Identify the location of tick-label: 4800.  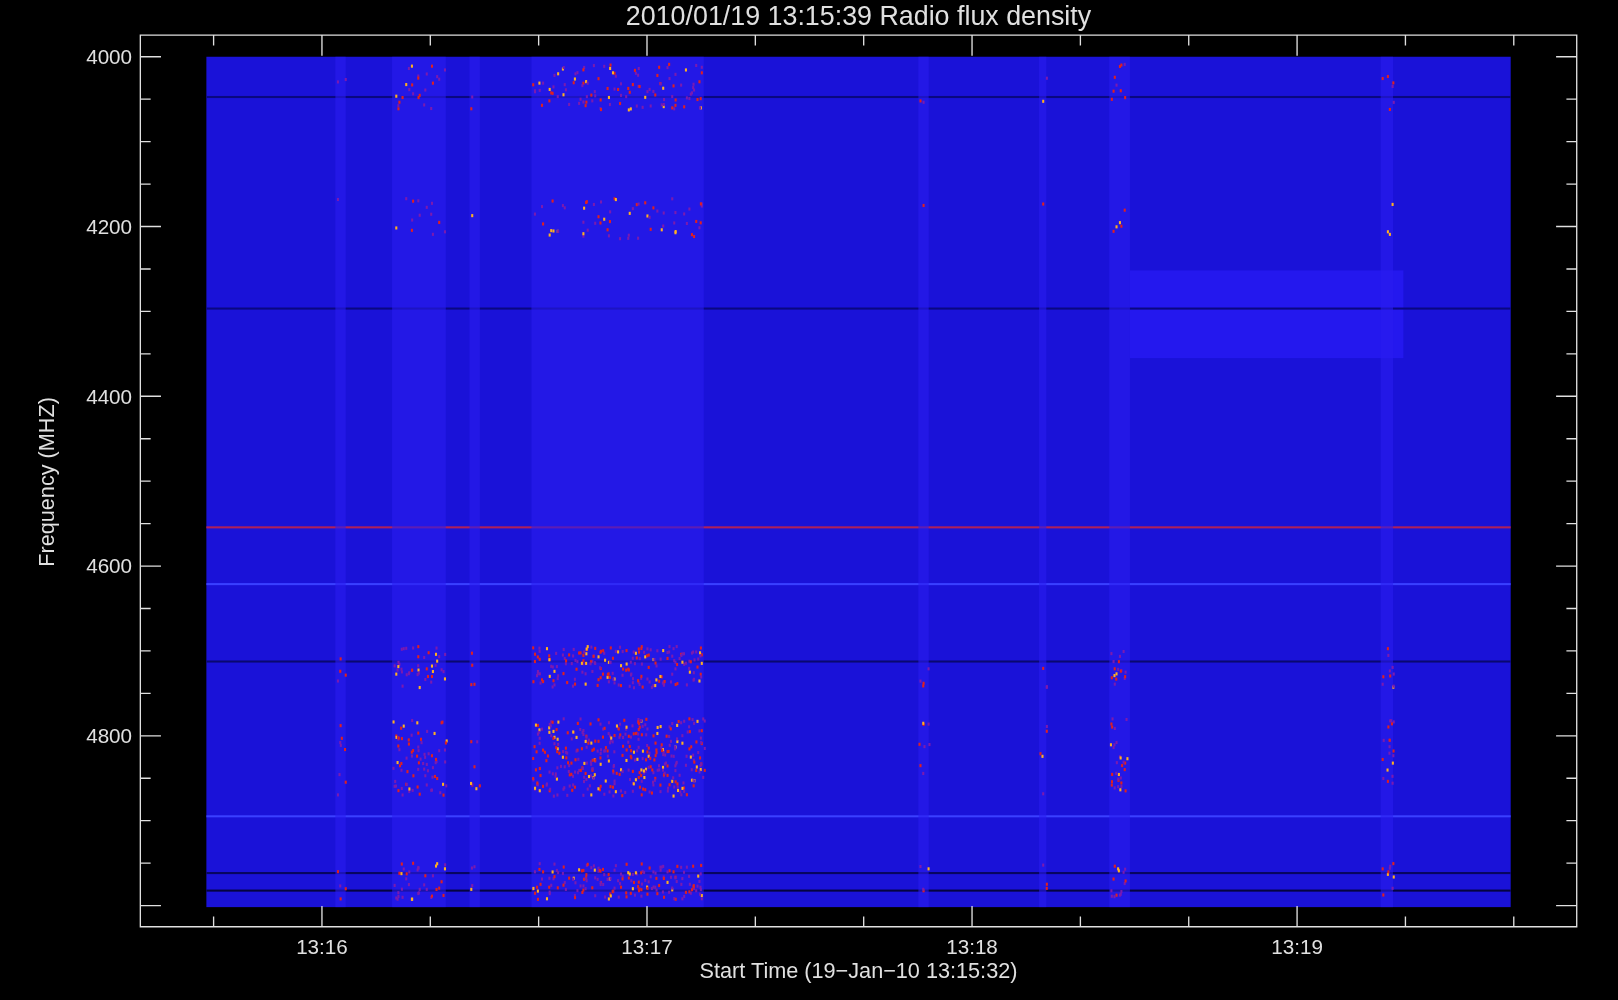
(109, 736).